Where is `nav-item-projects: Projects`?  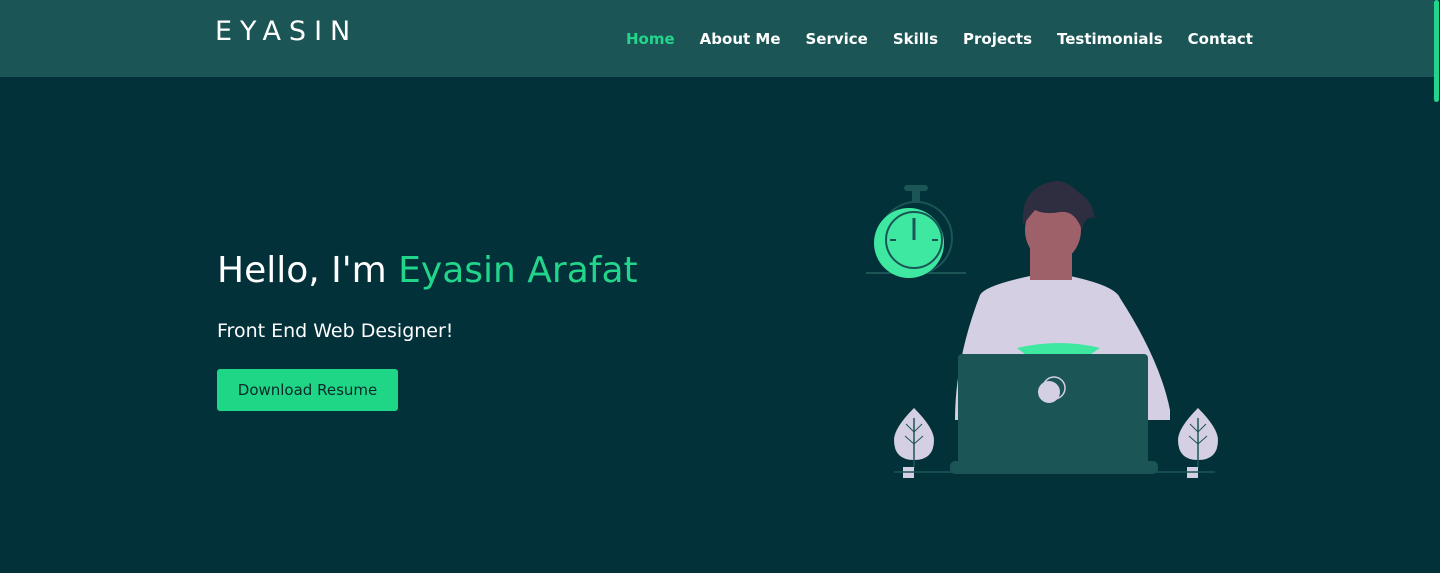
nav-item-projects: Projects is located at coordinates (997, 39).